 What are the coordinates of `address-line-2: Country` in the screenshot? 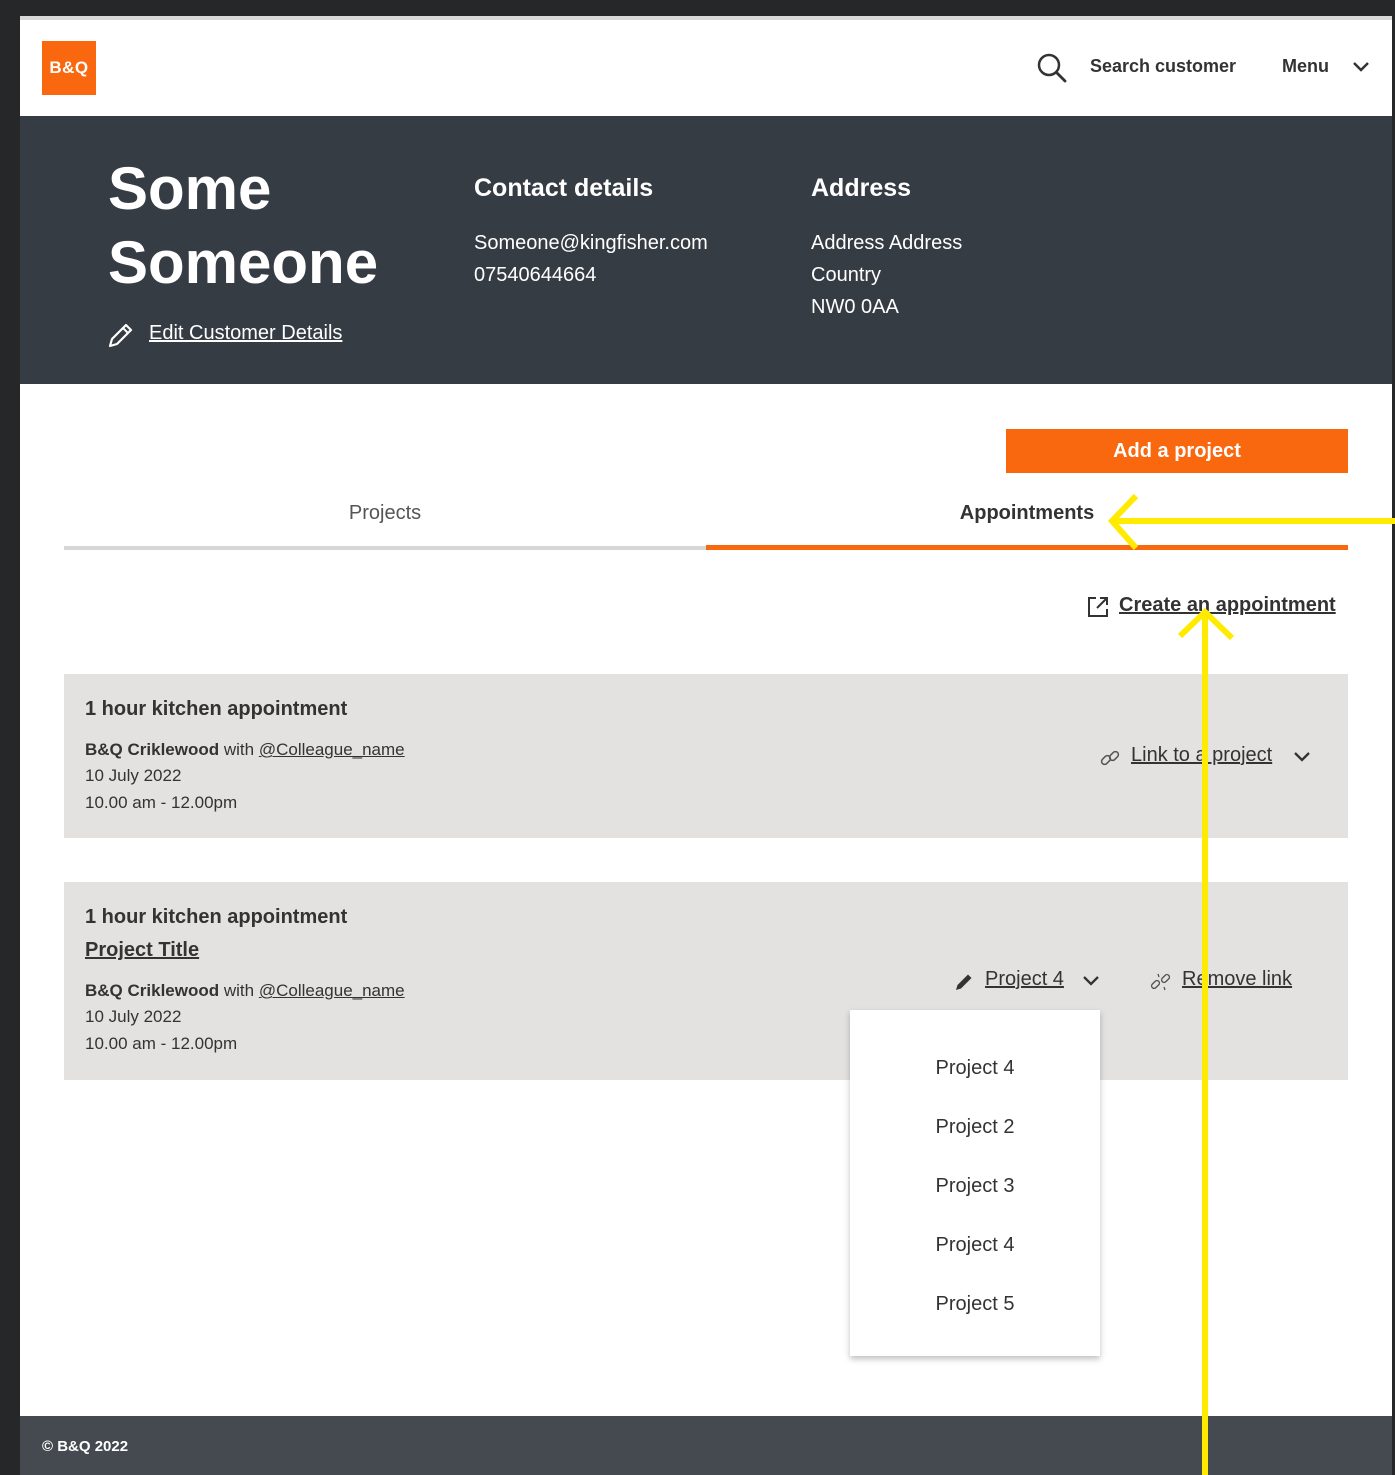 It's located at (846, 275).